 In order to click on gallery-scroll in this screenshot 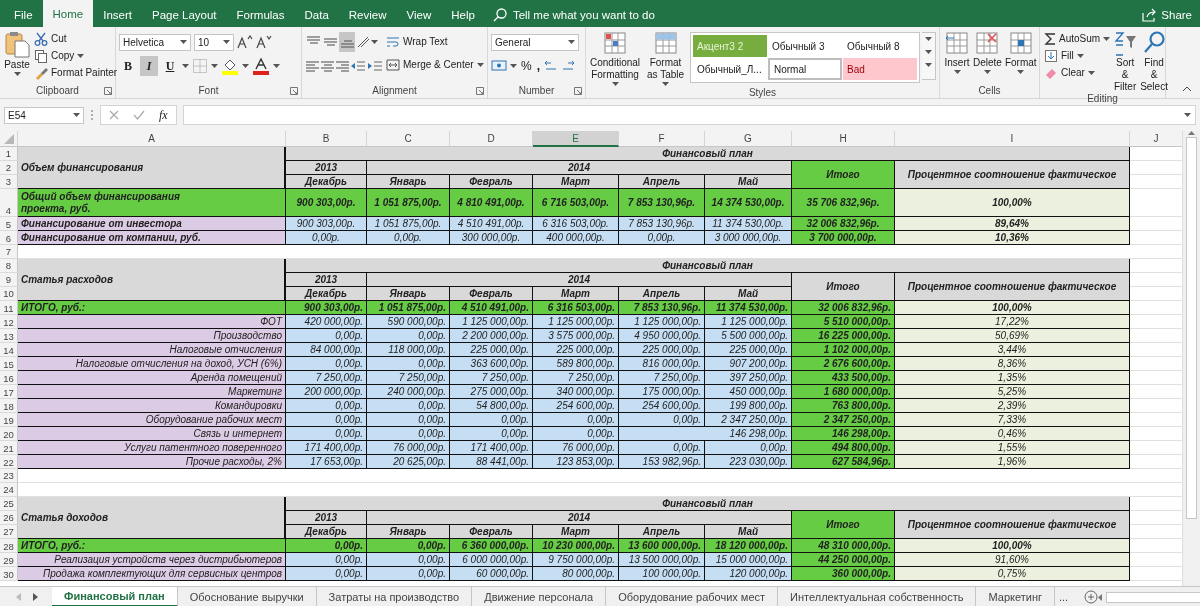, I will do `click(929, 56)`.